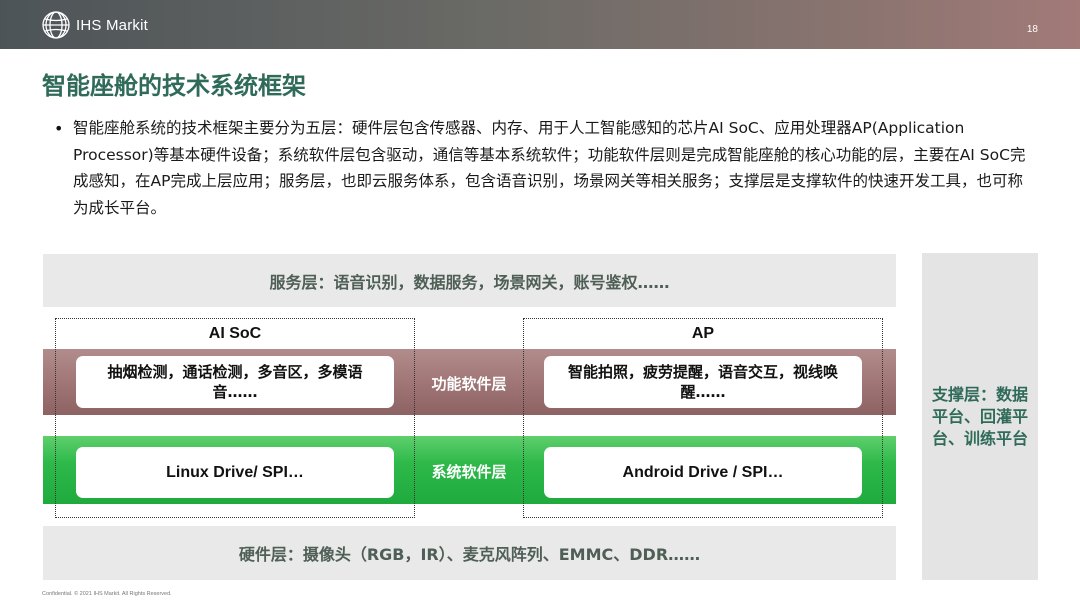 This screenshot has height=608, width=1080. I want to click on support-layer-text: 支撑层：数据平台、回灌平台、训练平台, so click(980, 416).